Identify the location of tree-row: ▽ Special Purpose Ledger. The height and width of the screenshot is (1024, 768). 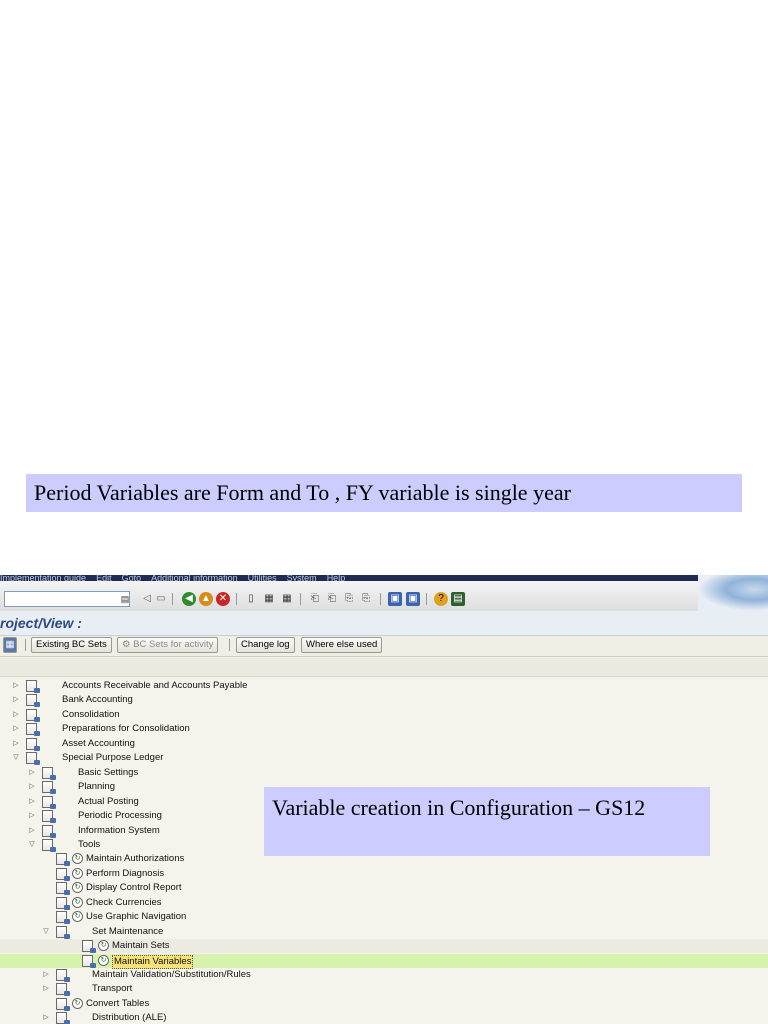
(384, 758).